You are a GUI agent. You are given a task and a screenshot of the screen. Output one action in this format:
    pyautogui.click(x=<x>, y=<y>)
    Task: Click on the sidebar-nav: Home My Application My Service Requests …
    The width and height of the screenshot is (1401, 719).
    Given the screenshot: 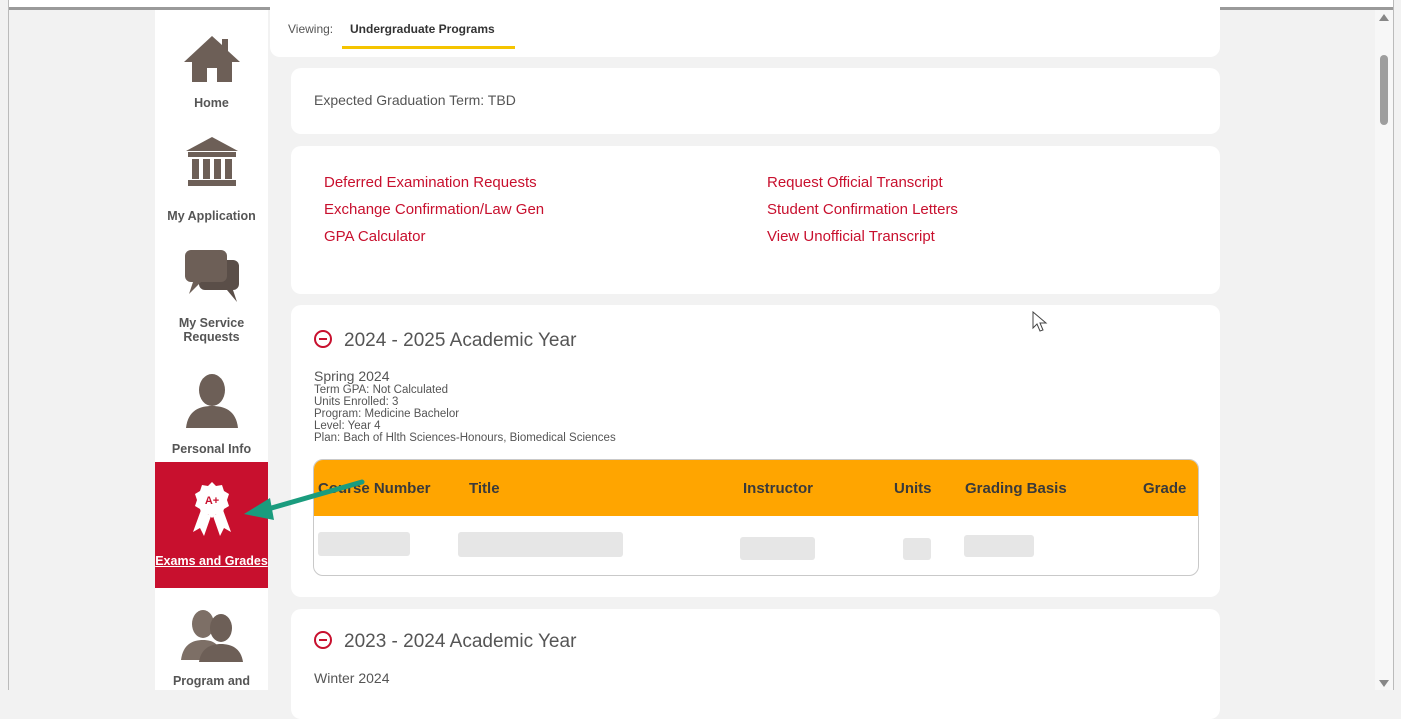 What is the action you would take?
    pyautogui.click(x=211, y=350)
    